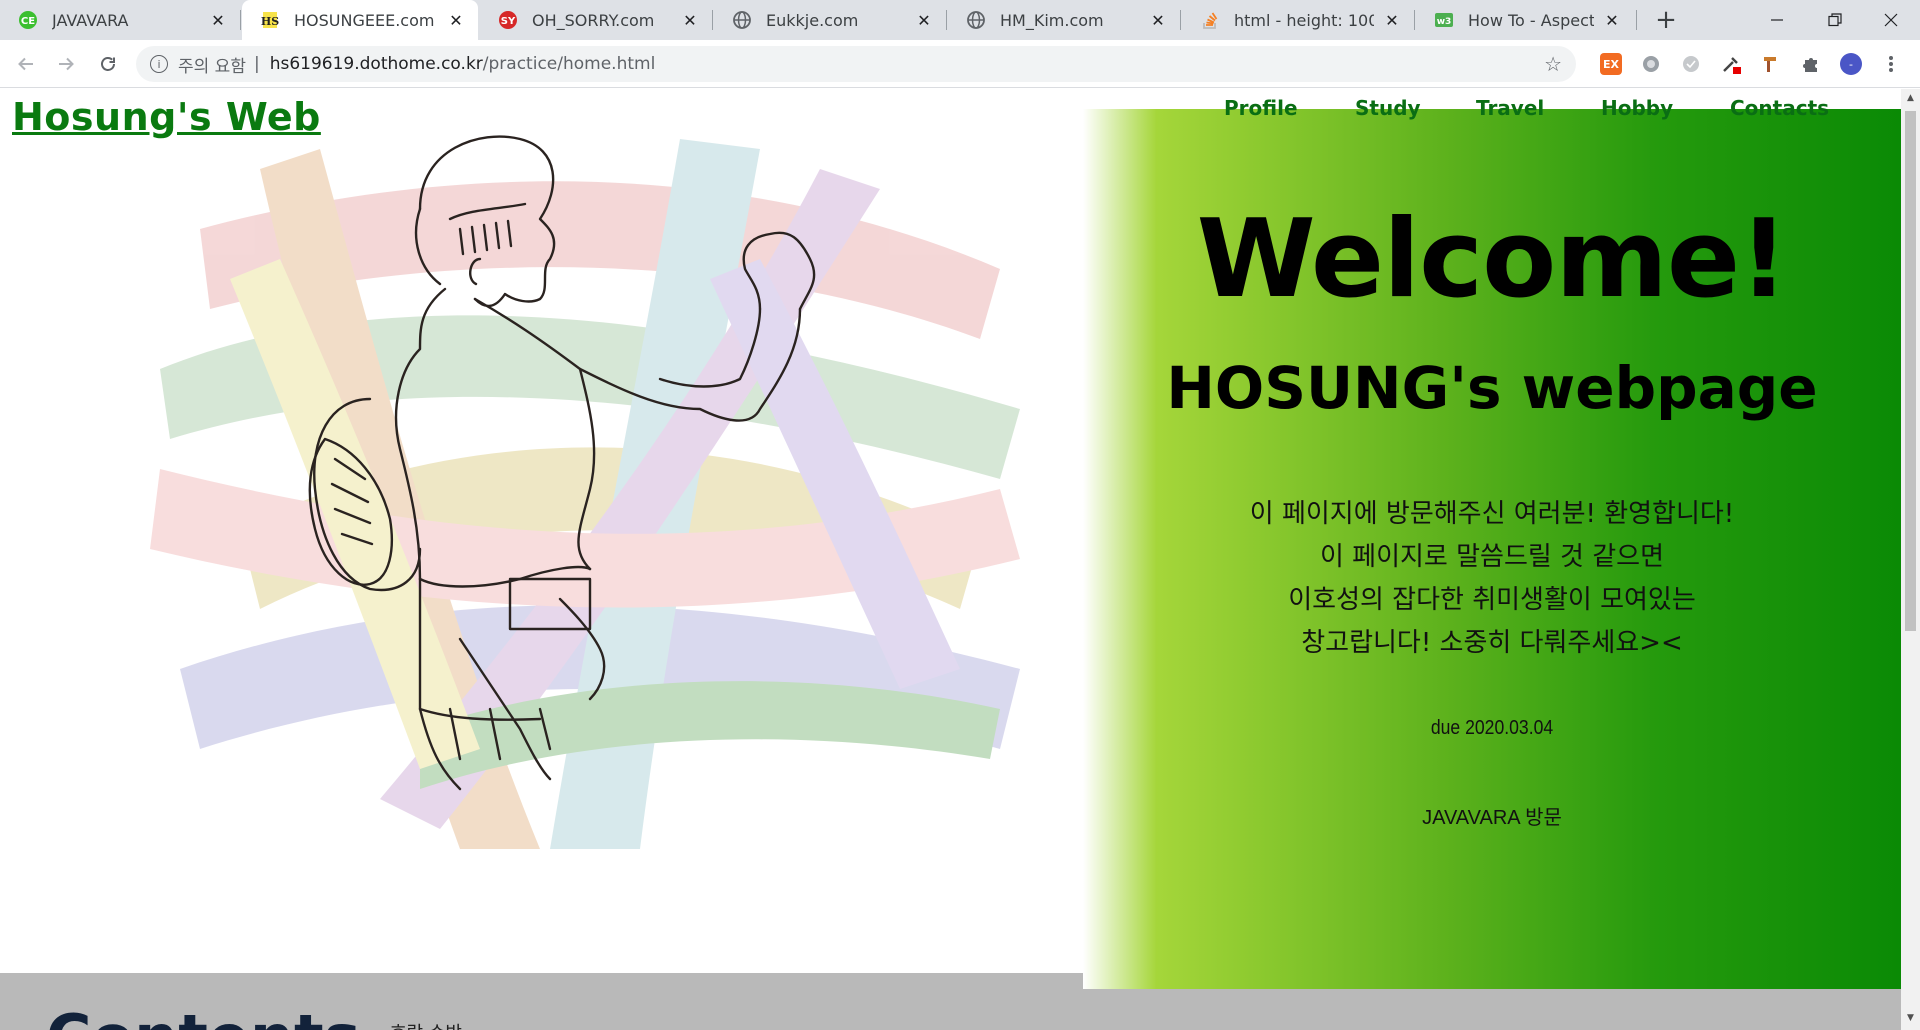 This screenshot has height=1030, width=1920. Describe the element at coordinates (1691, 64) in the screenshot. I see `extension-circle-icon` at that location.